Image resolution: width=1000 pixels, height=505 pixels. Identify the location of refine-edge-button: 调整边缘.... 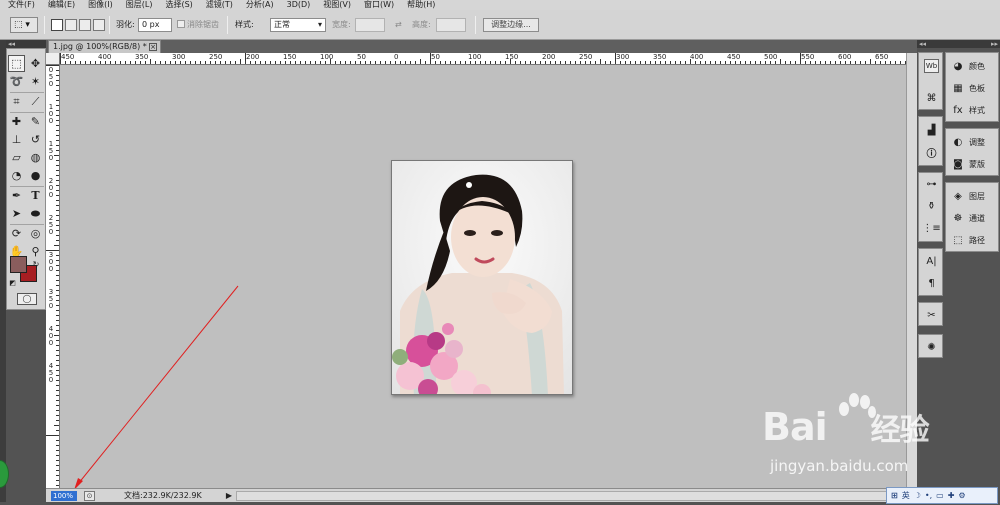
(511, 25).